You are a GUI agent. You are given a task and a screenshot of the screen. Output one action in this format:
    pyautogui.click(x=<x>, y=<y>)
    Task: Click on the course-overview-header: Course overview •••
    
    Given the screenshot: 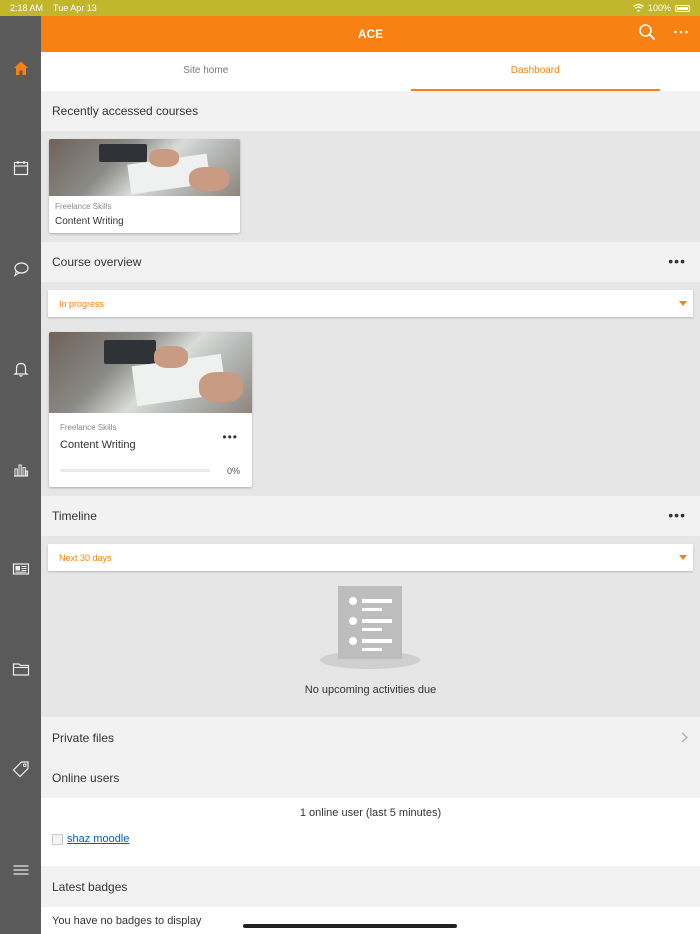 What is the action you would take?
    pyautogui.click(x=370, y=262)
    